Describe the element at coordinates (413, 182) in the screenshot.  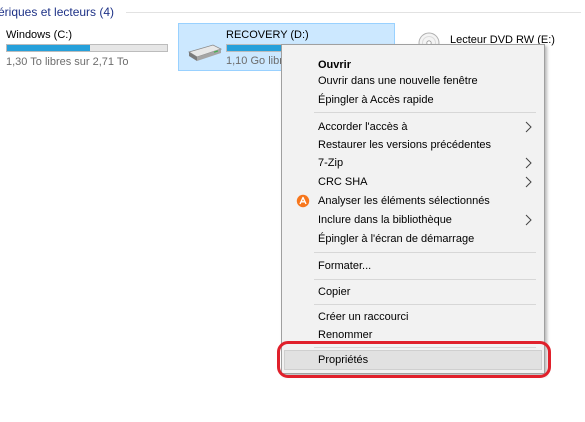
I see `menu-item-crc-sha: CRC SHA` at that location.